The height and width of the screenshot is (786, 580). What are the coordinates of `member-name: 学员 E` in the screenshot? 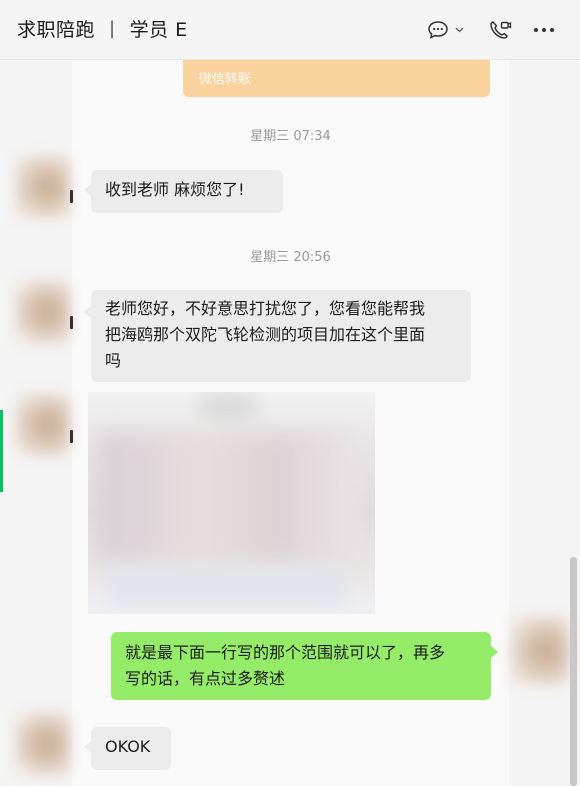 It's located at (158, 30).